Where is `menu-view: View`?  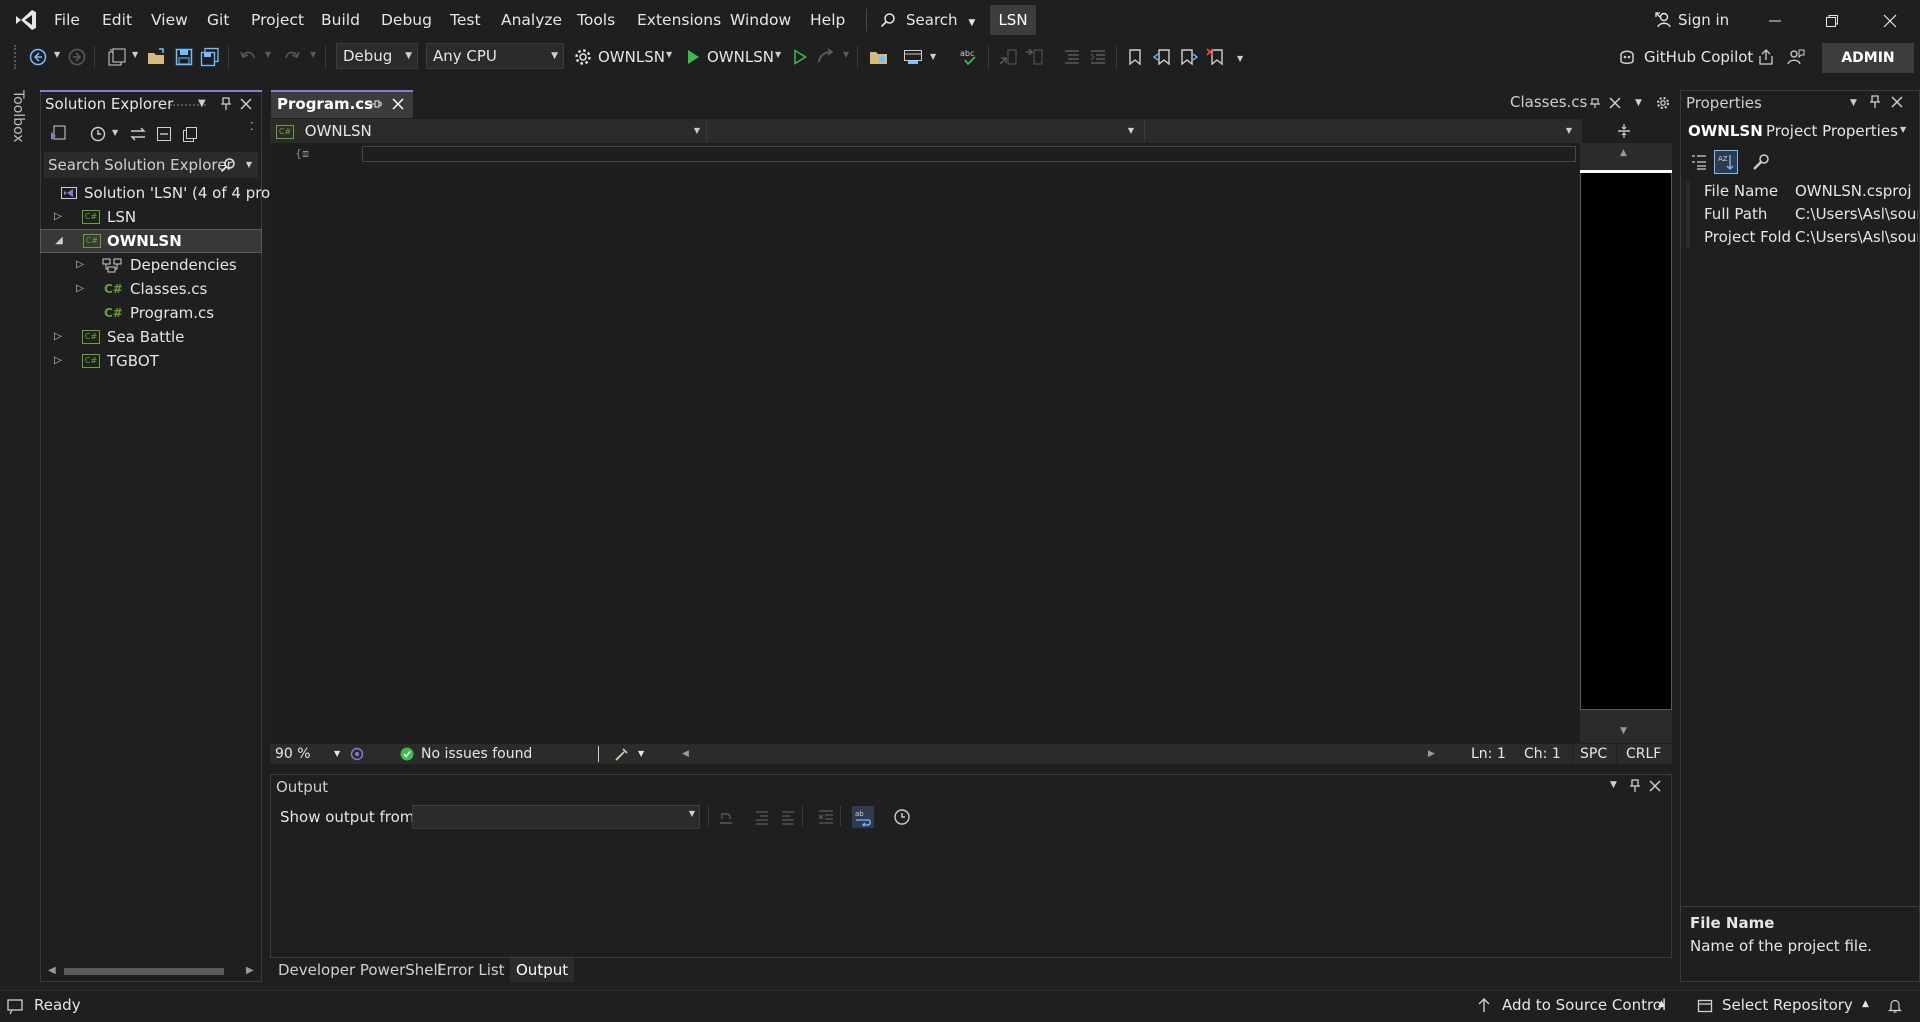 menu-view: View is located at coordinates (169, 20).